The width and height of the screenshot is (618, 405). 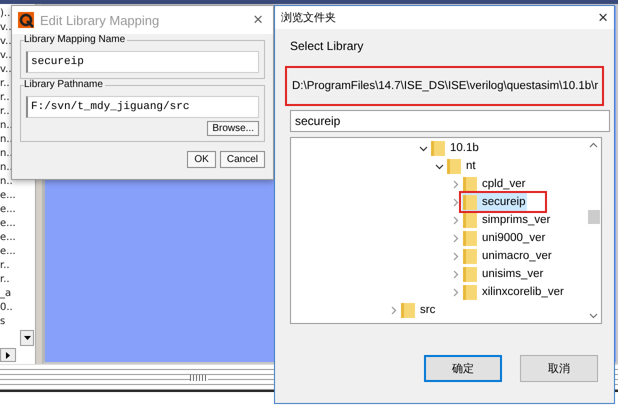 What do you see at coordinates (445, 86) in the screenshot?
I see `path-text: D:\ProgramFiles\14.7\ISE_DS\ISE\verilog\questasim\10.1b\r` at bounding box center [445, 86].